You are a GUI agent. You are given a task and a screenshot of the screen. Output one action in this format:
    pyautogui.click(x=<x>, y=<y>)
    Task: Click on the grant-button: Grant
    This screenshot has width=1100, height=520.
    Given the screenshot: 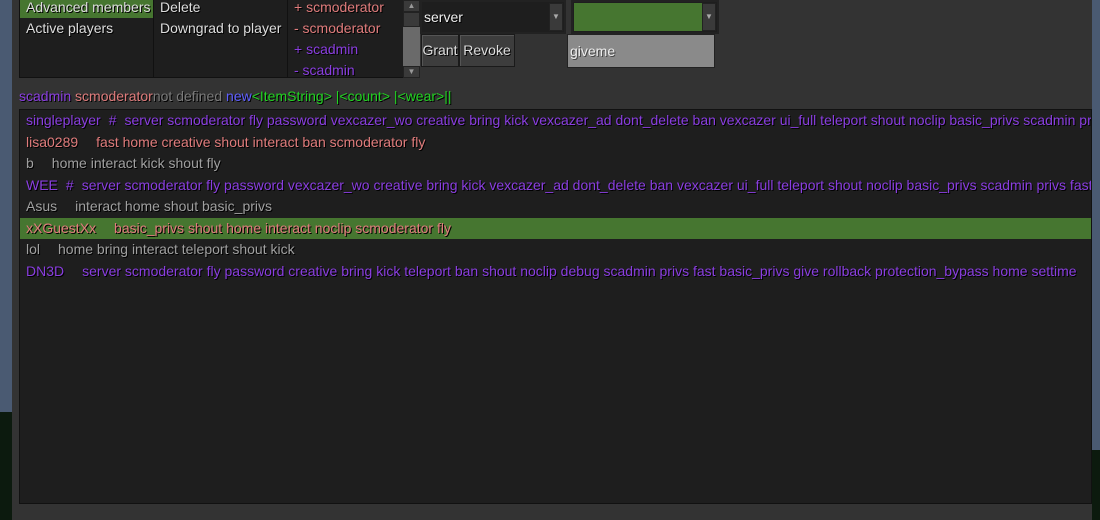 What is the action you would take?
    pyautogui.click(x=440, y=50)
    